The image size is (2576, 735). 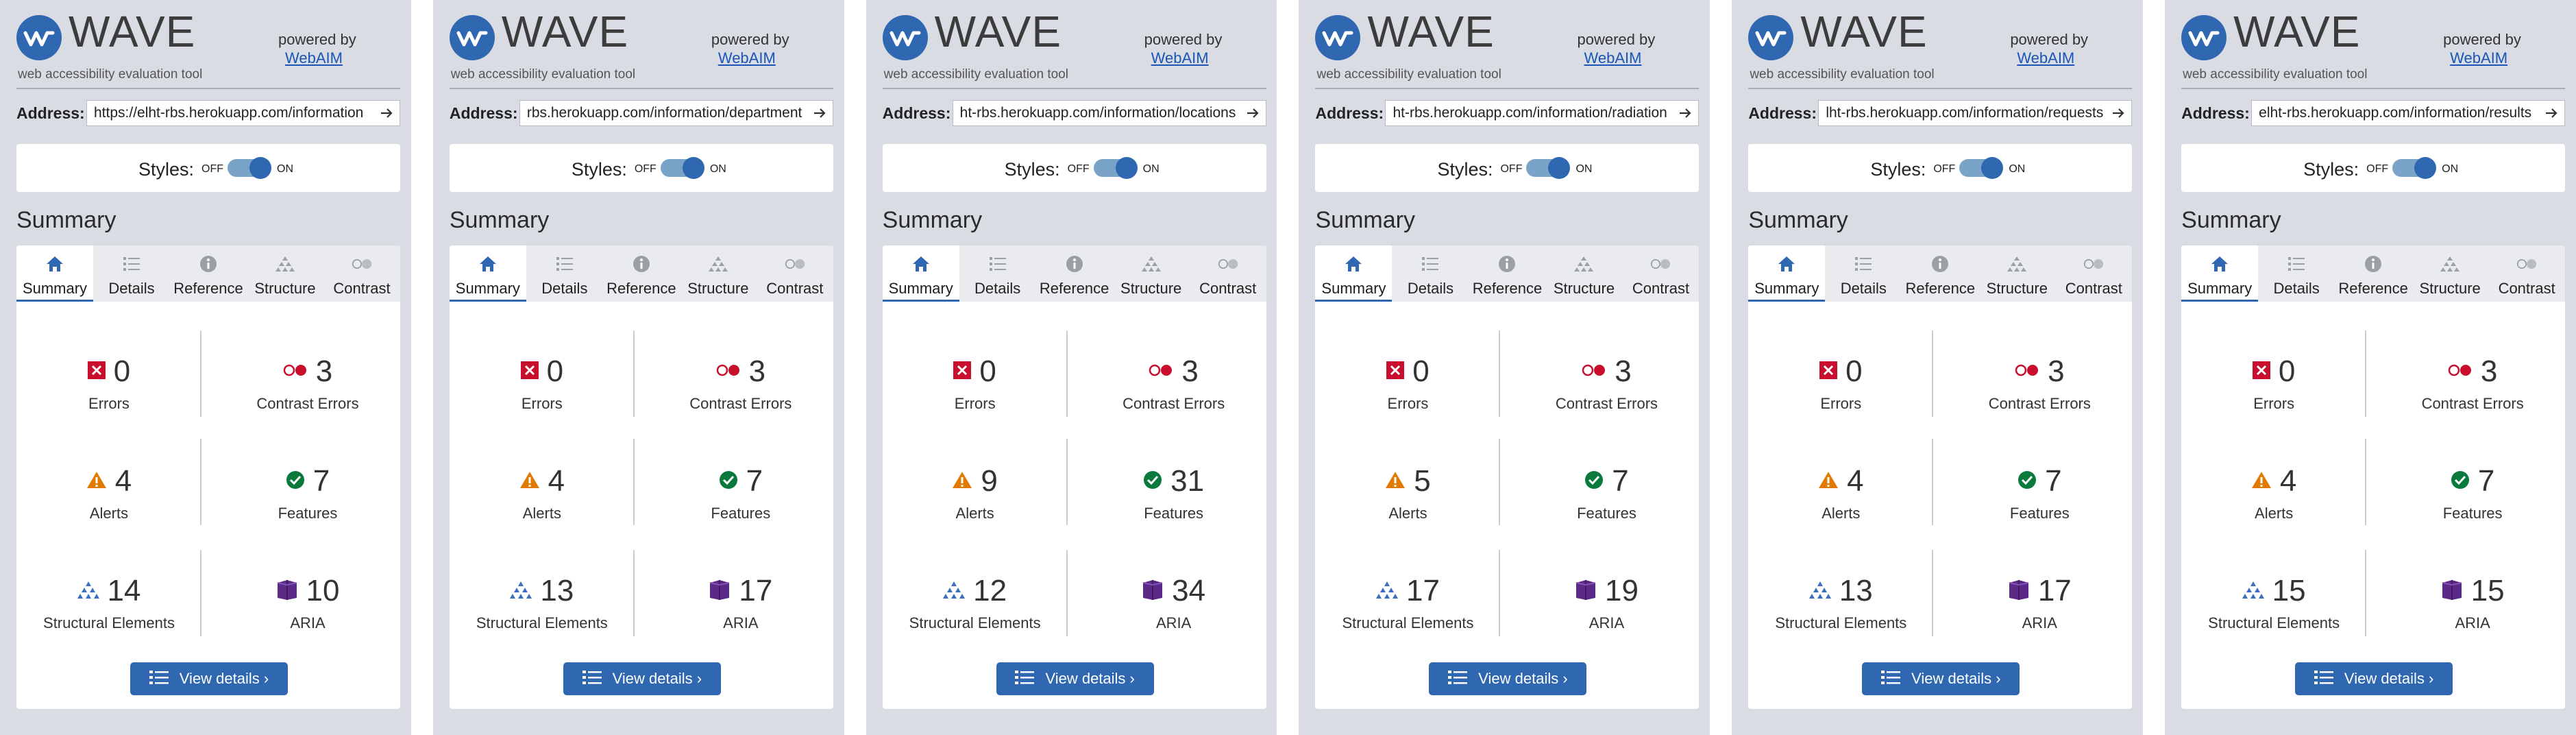 What do you see at coordinates (1607, 611) in the screenshot?
I see `aria-stat: 19 ARIA` at bounding box center [1607, 611].